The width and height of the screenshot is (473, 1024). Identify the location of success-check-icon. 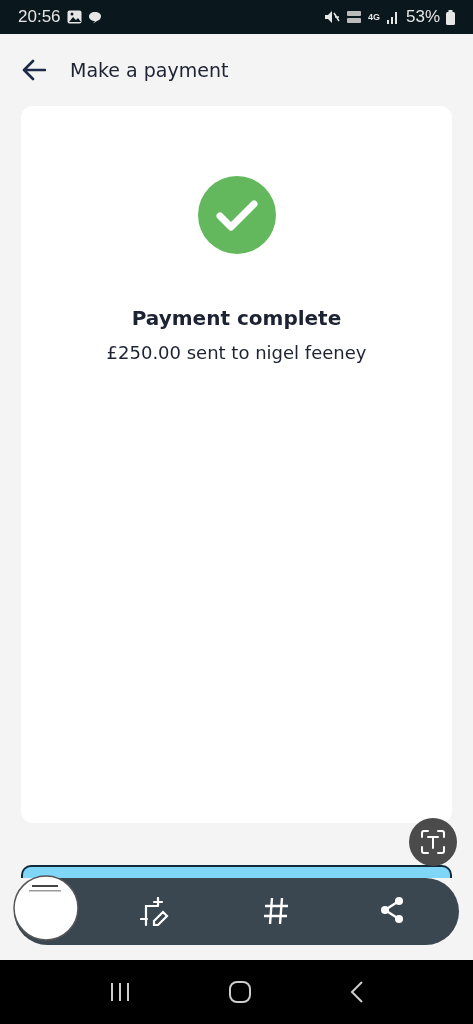
(236, 215).